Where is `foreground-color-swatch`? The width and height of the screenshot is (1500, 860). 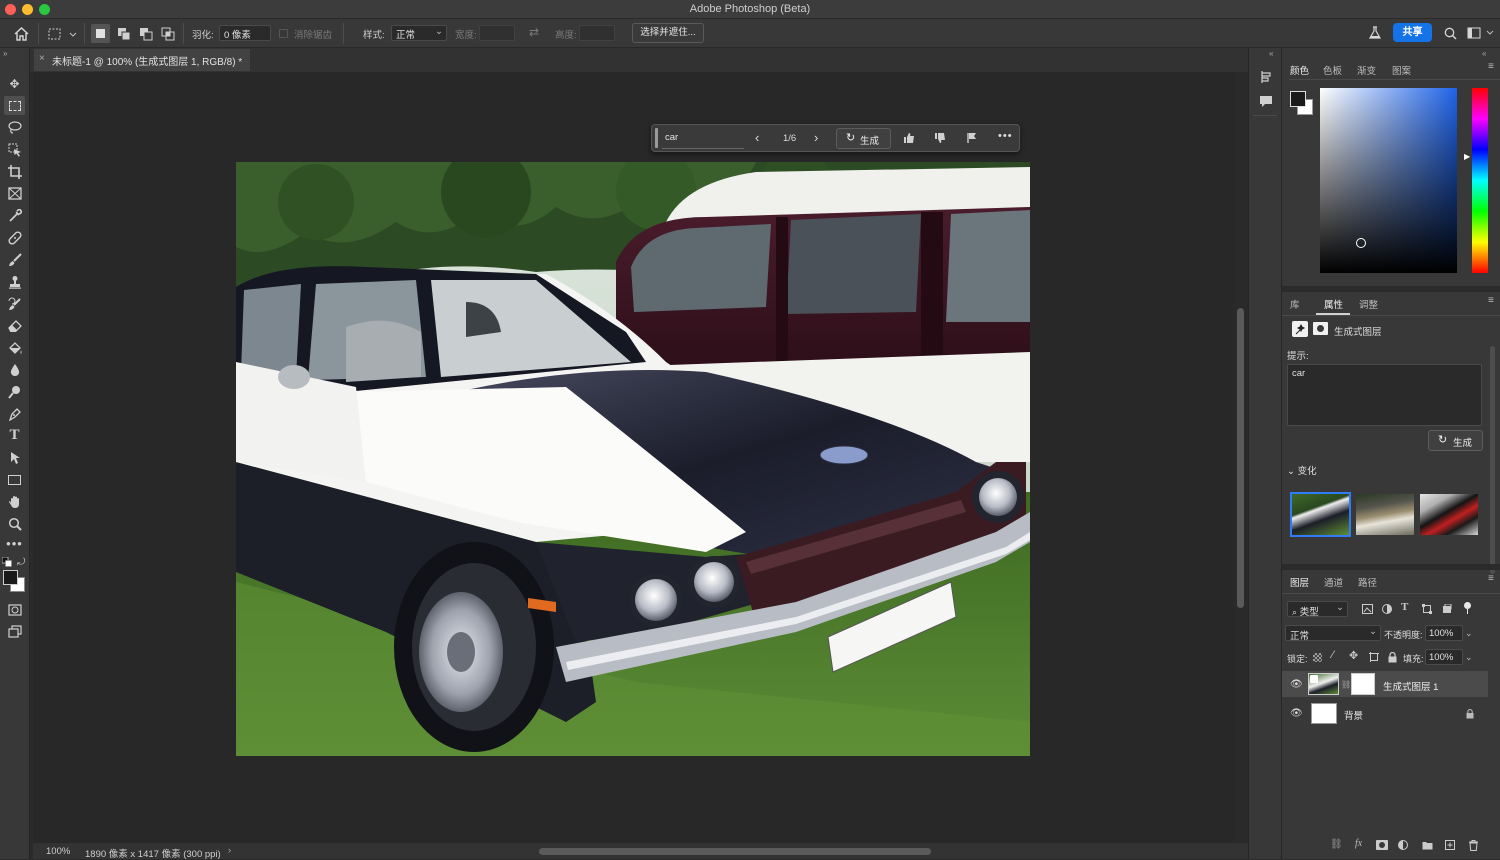 foreground-color-swatch is located at coordinates (10, 577).